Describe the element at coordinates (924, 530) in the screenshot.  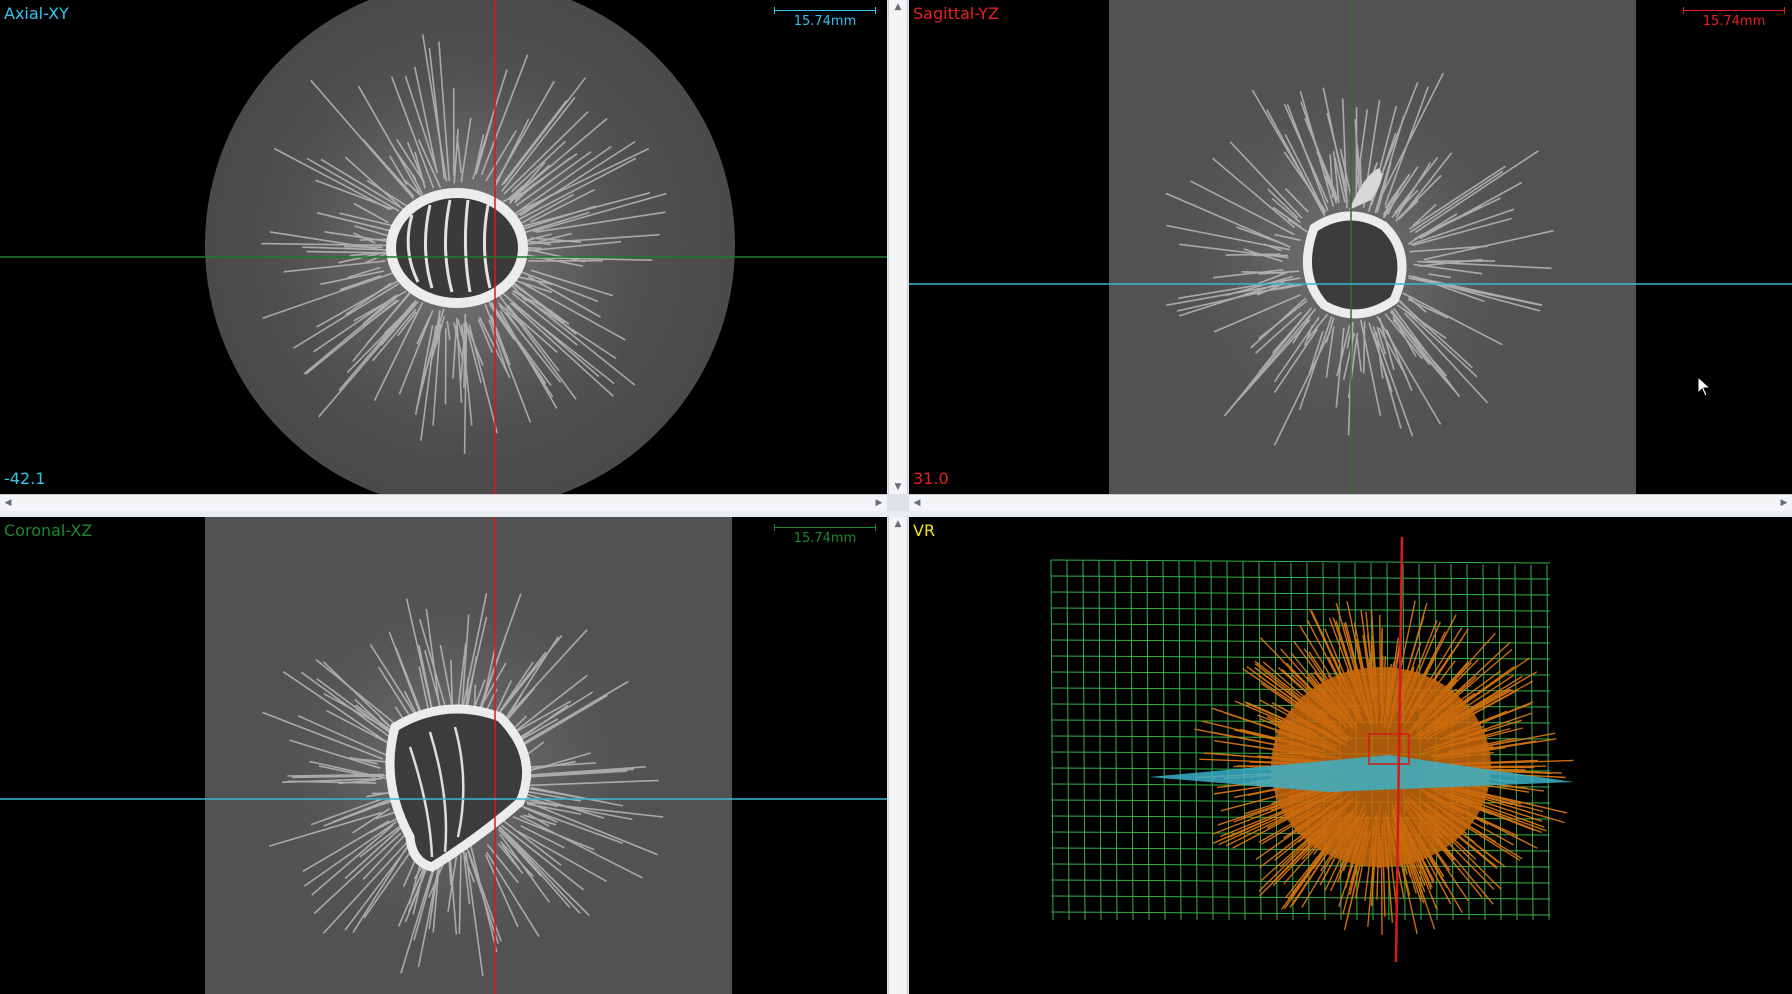
I see `viewport-title: VR` at that location.